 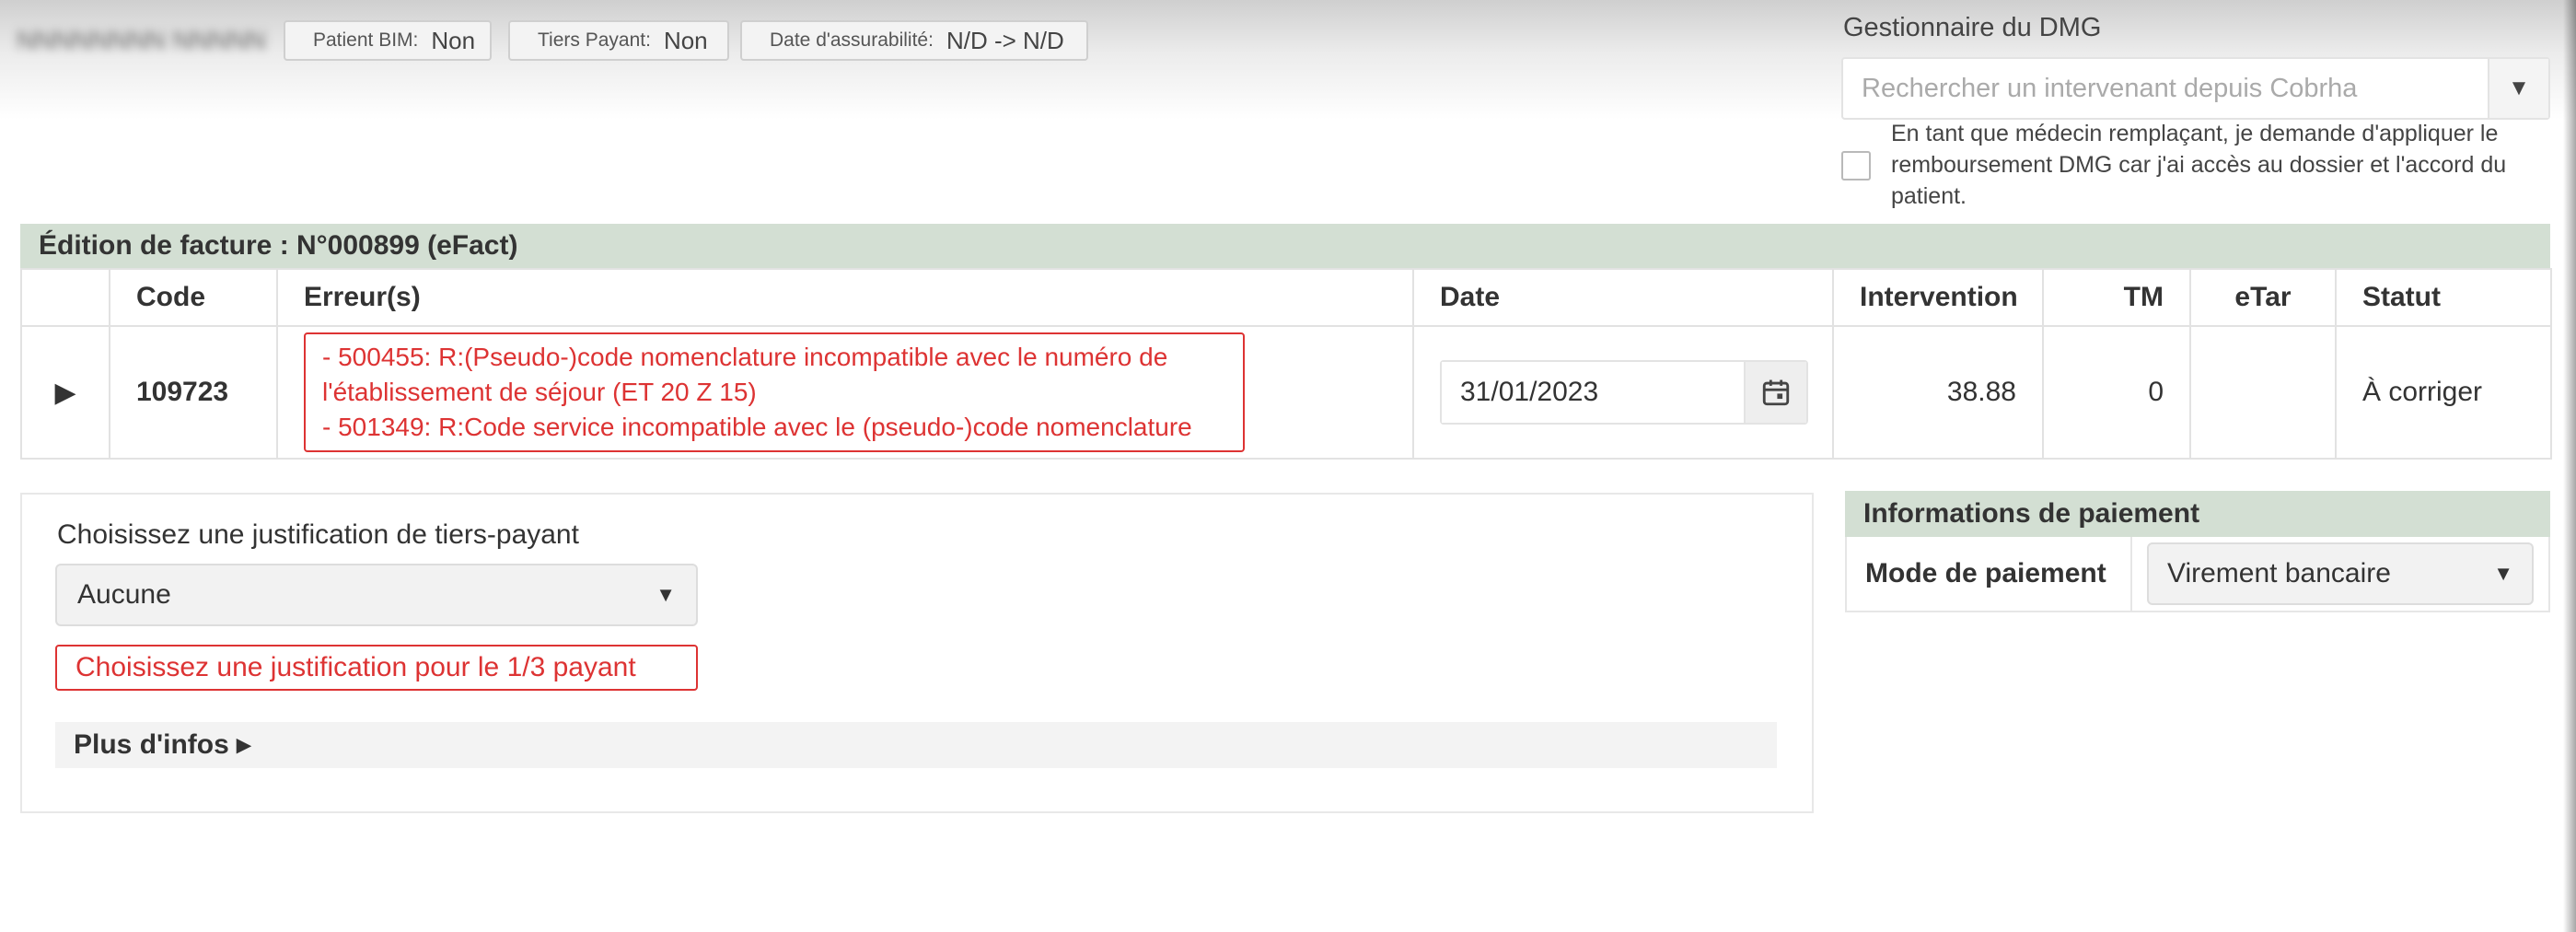 I want to click on row-code: 109723, so click(x=193, y=392).